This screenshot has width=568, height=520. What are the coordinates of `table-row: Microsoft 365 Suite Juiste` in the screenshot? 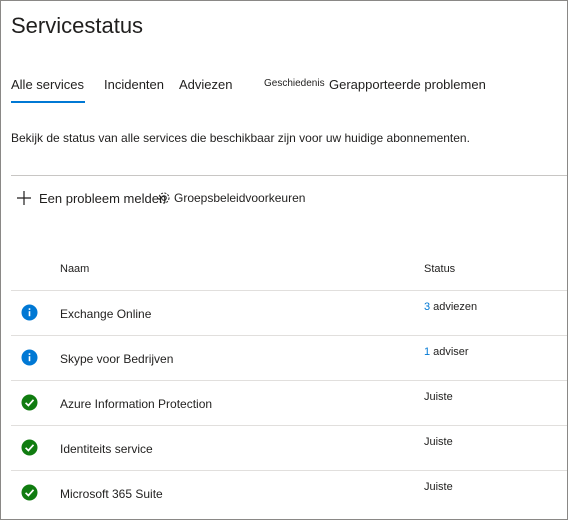 It's located at (289, 493).